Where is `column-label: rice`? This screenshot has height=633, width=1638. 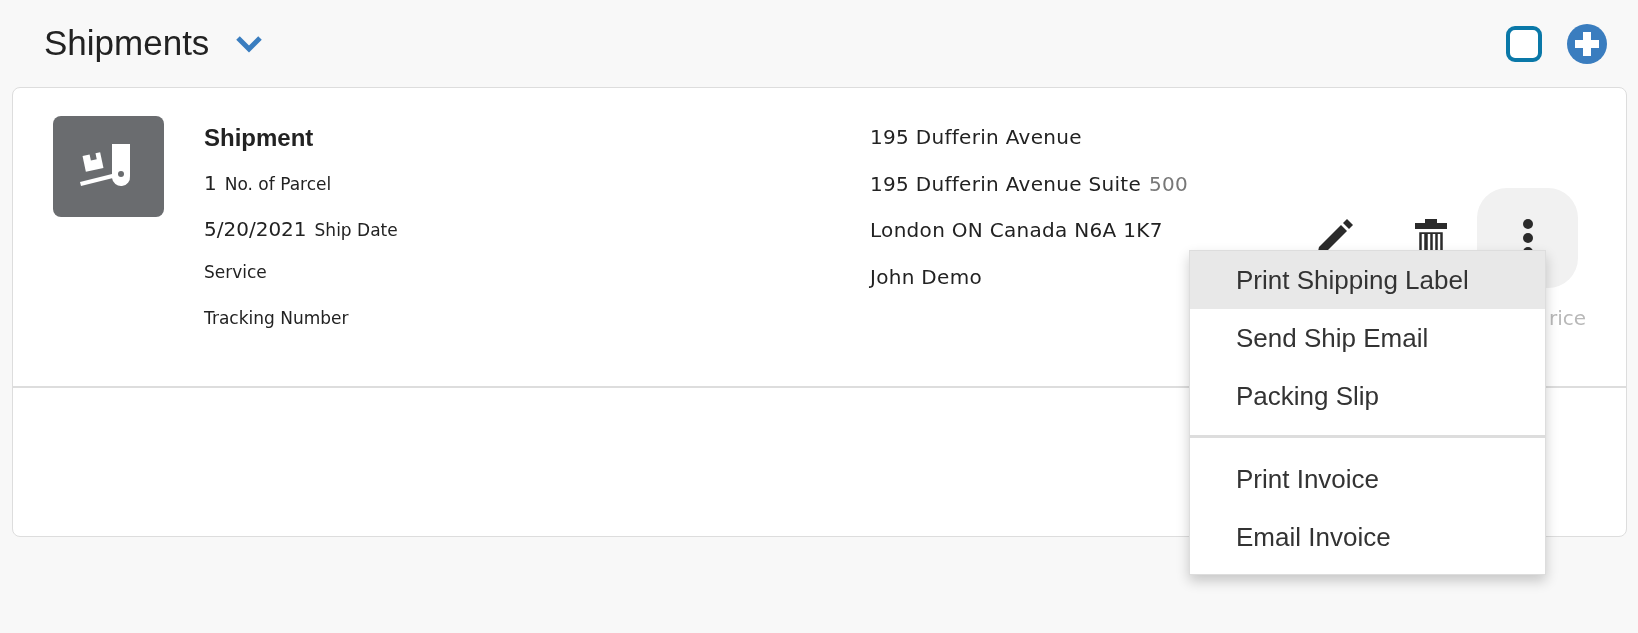
column-label: rice is located at coordinates (1568, 318).